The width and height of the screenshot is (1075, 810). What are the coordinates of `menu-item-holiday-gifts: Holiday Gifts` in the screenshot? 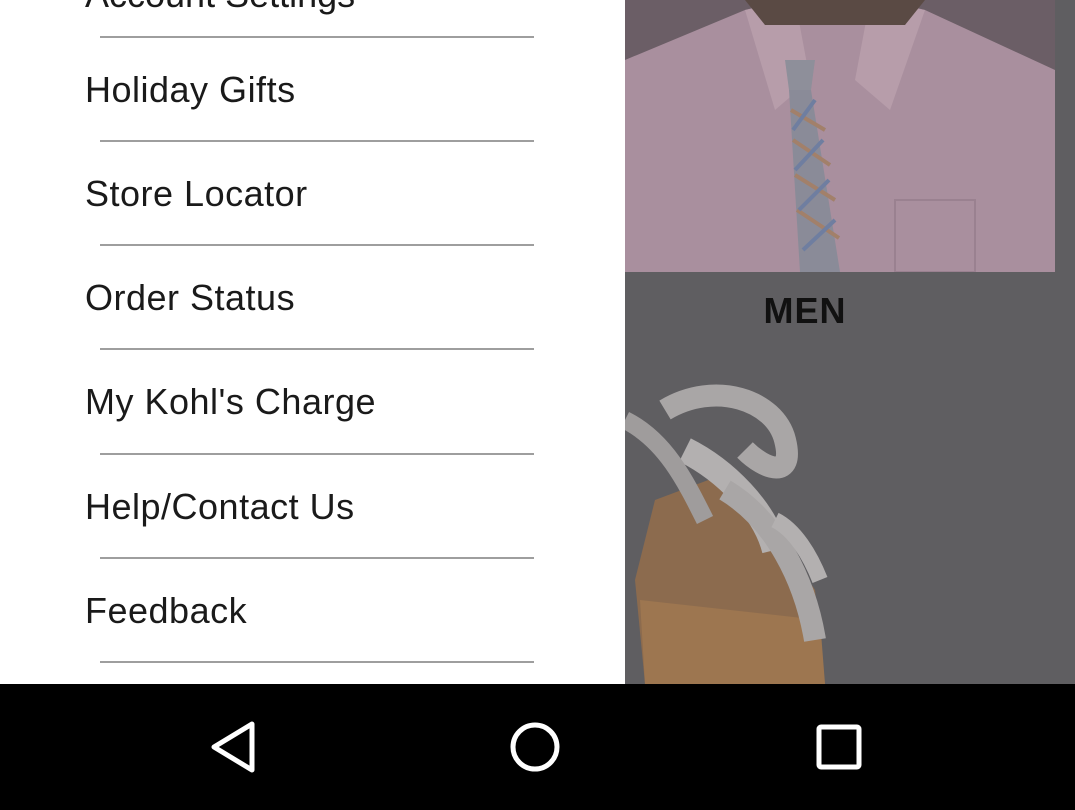 It's located at (312, 90).